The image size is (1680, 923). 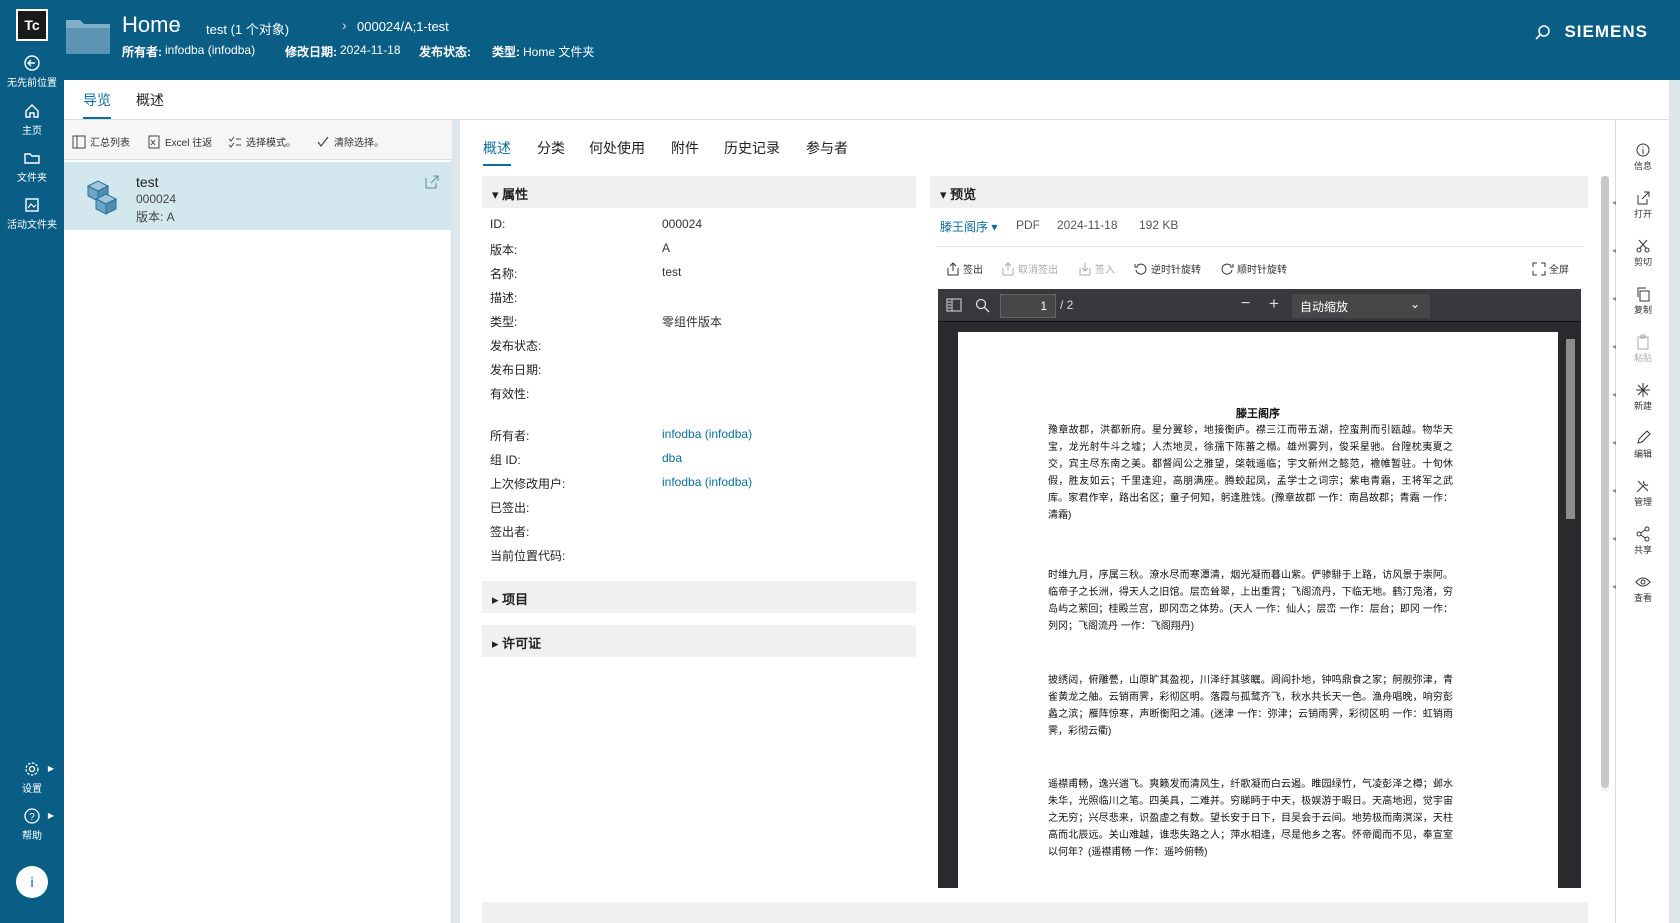 What do you see at coordinates (262, 141) in the screenshot?
I see `selection-mode-button: 选择模式。` at bounding box center [262, 141].